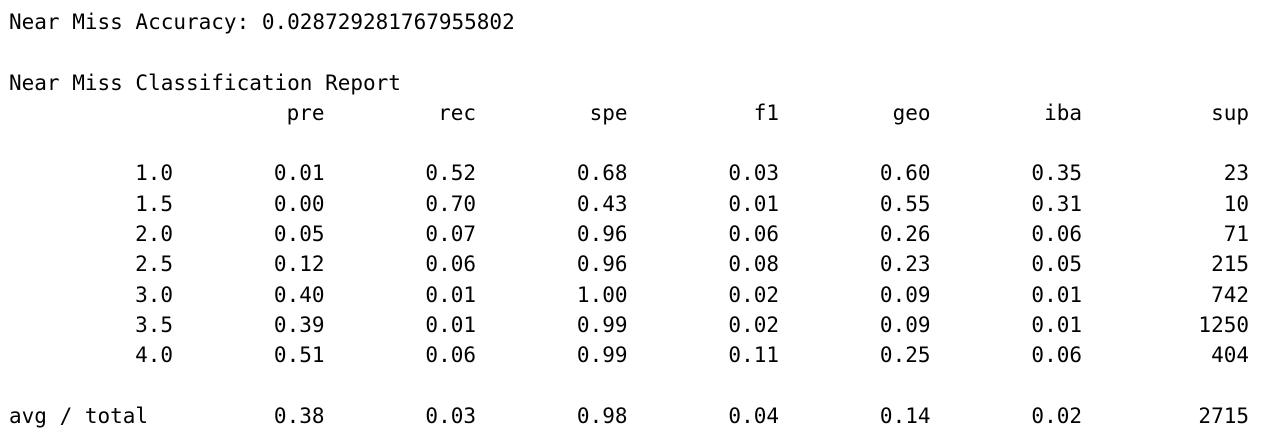  Describe the element at coordinates (299, 264) in the screenshot. I see `cell-pre: 0.12` at that location.